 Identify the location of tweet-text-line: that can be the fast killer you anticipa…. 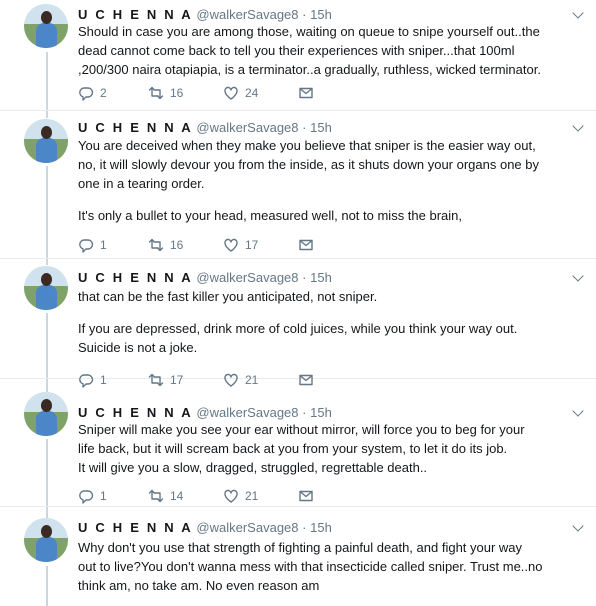
(228, 296).